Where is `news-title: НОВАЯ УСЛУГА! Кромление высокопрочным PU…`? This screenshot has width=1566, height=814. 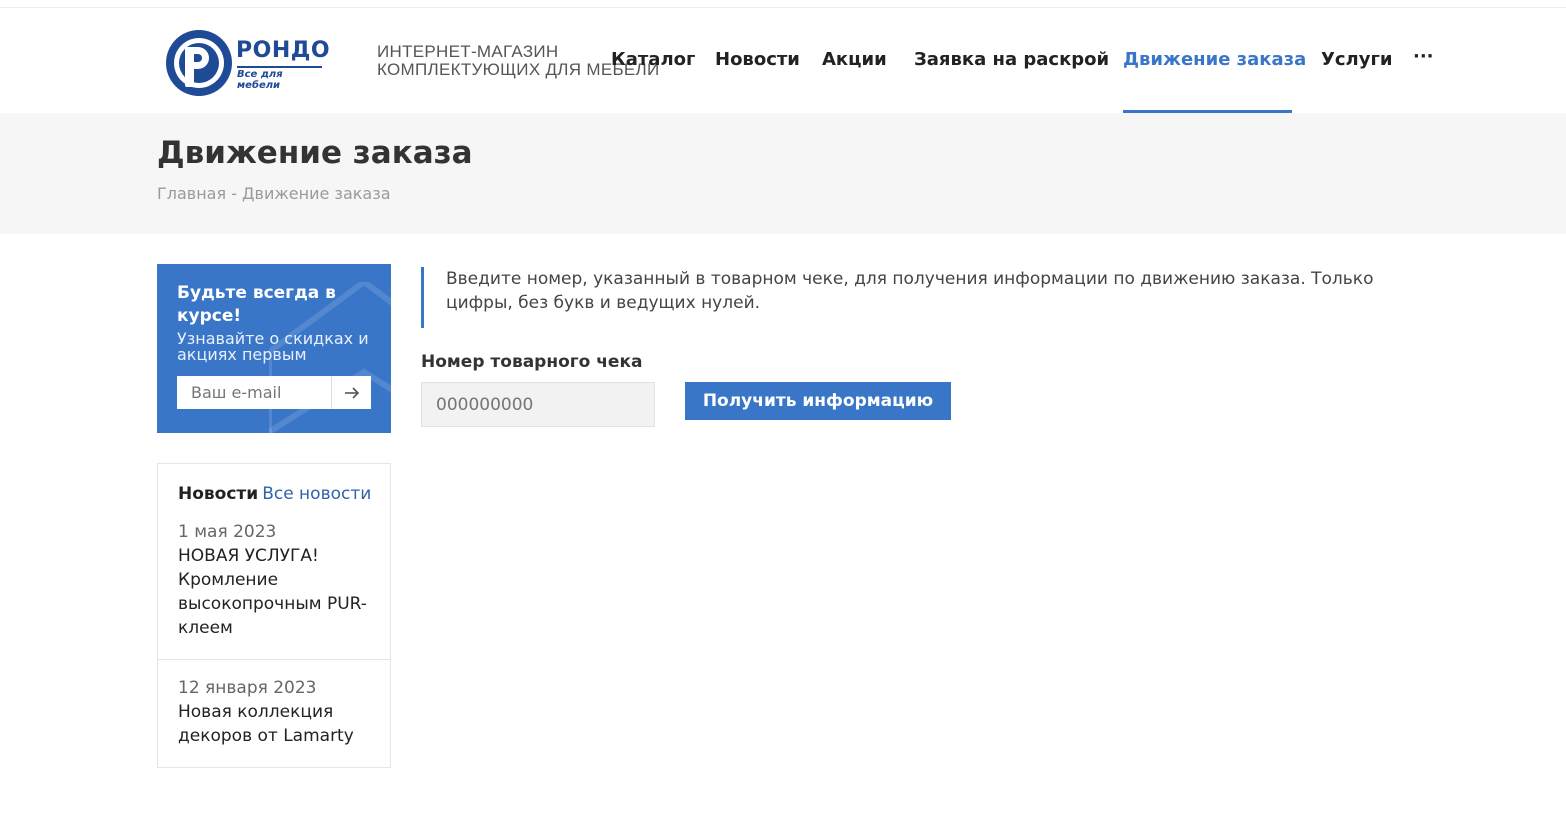
news-title: НОВАЯ УСЛУГА! Кромление высокопрочным PU… is located at coordinates (278, 592).